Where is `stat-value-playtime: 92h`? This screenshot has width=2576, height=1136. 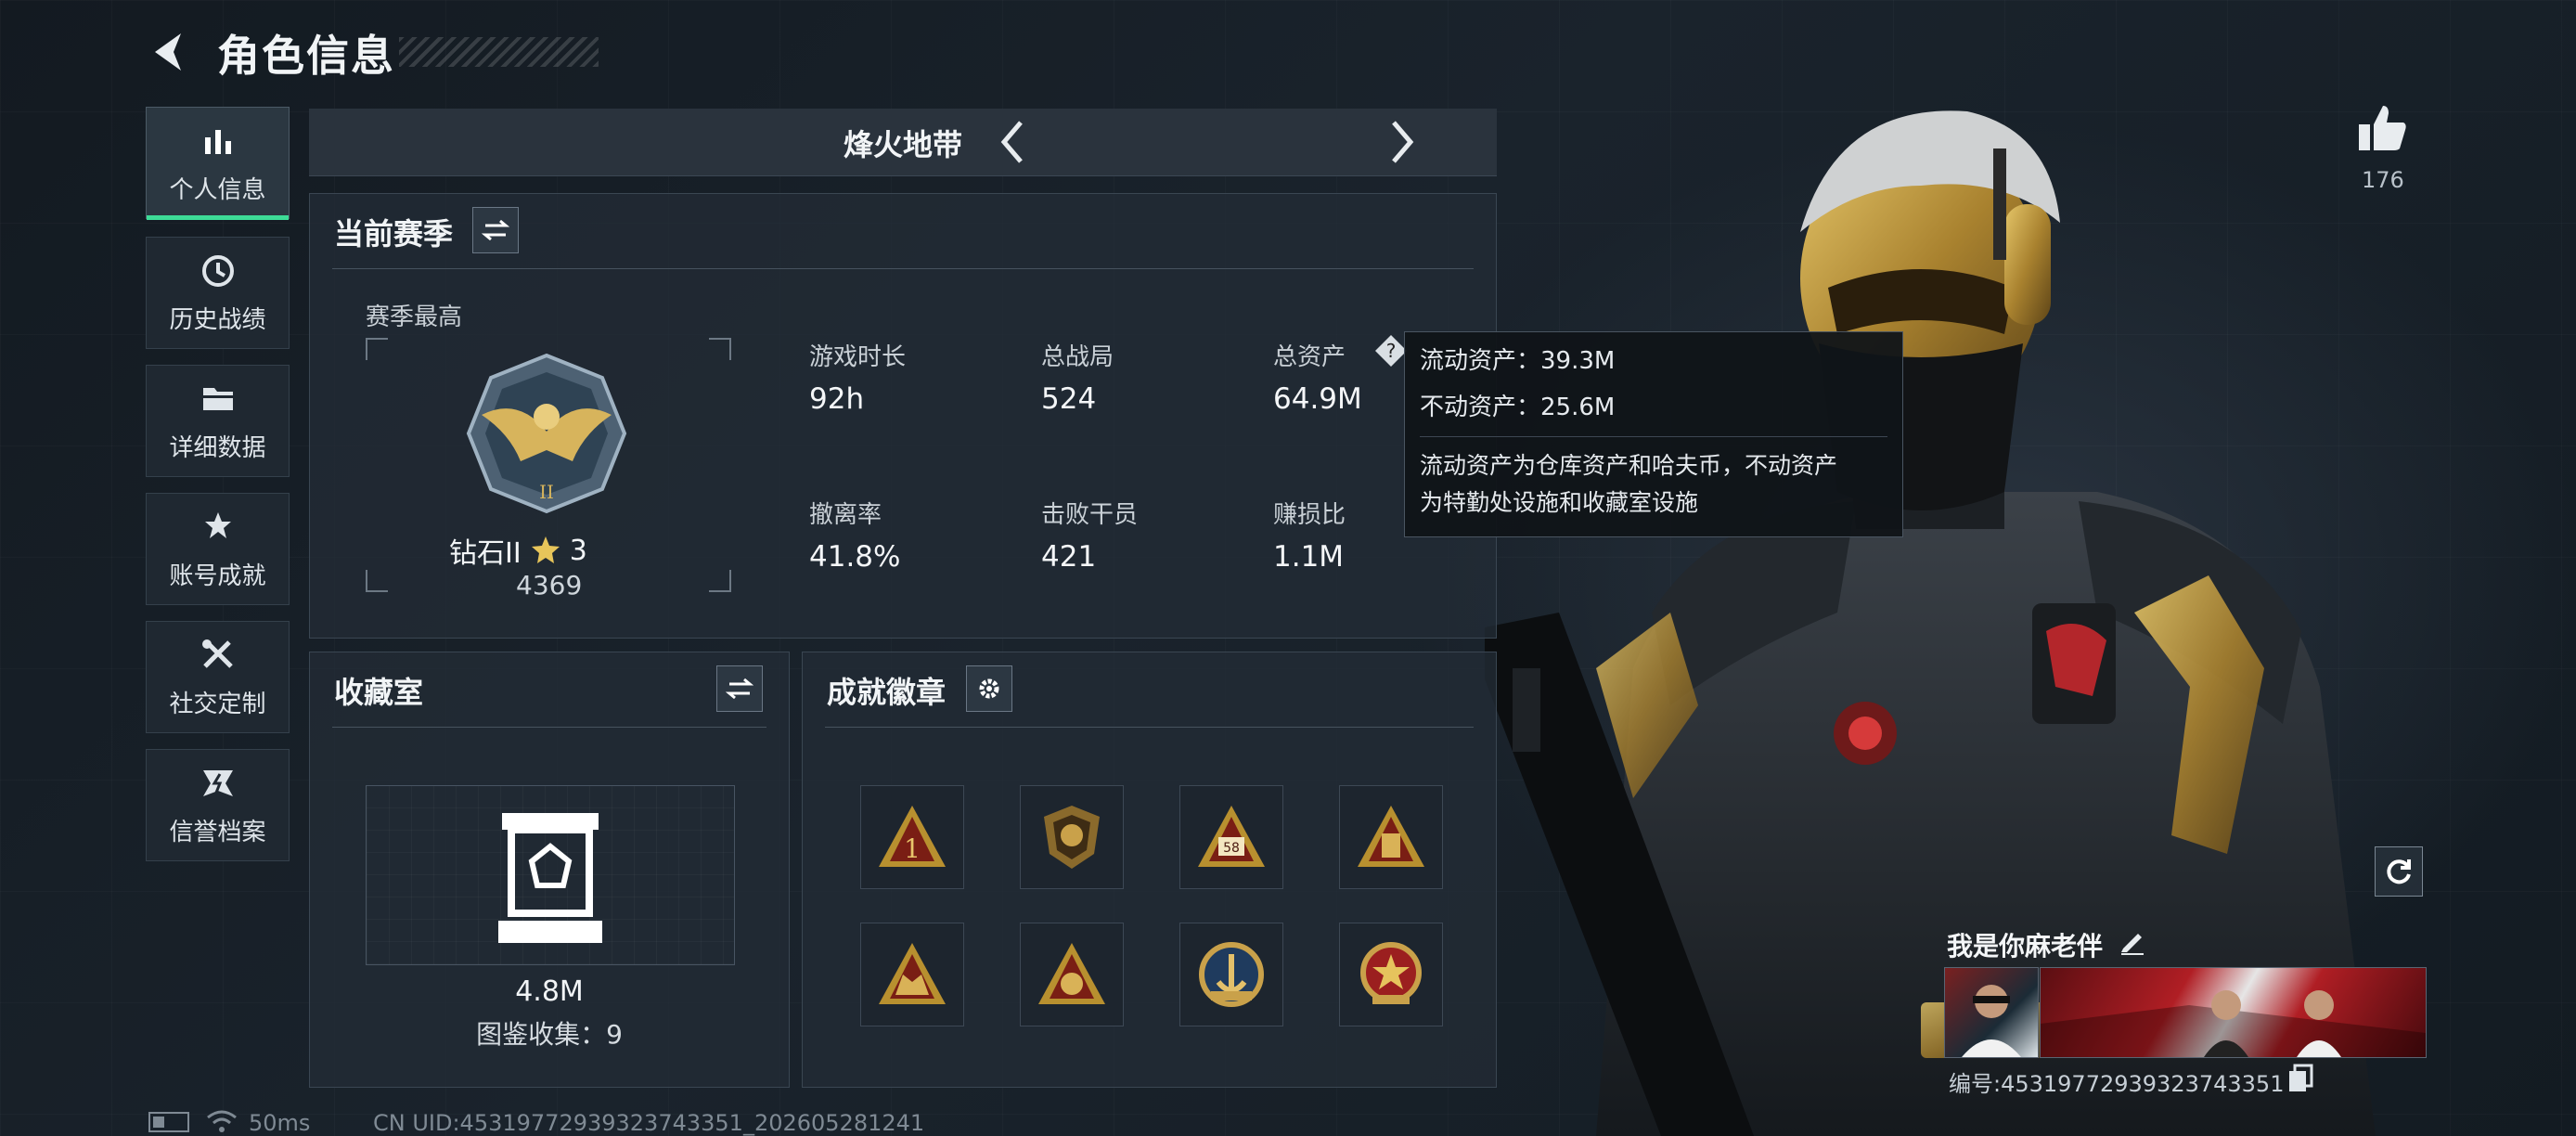 stat-value-playtime: 92h is located at coordinates (837, 399).